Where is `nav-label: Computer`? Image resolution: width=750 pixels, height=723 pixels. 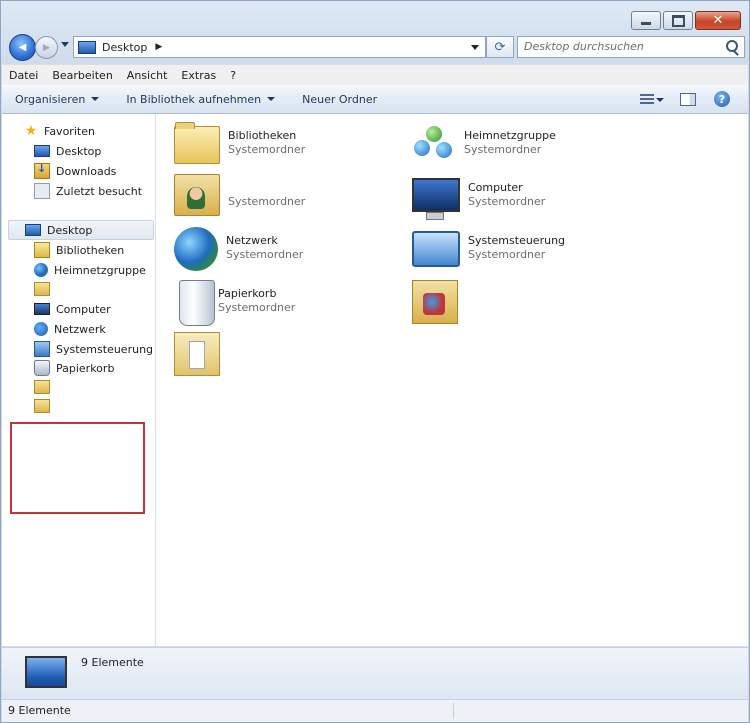
nav-label: Computer is located at coordinates (83, 309).